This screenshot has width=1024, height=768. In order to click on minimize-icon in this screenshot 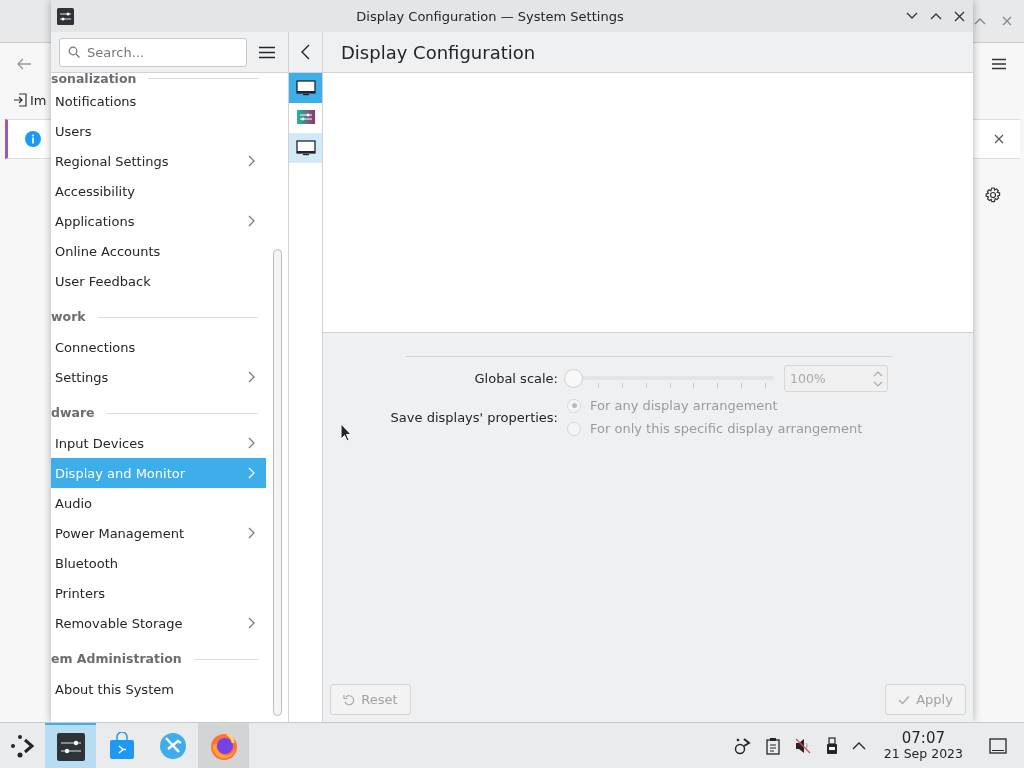, I will do `click(912, 16)`.